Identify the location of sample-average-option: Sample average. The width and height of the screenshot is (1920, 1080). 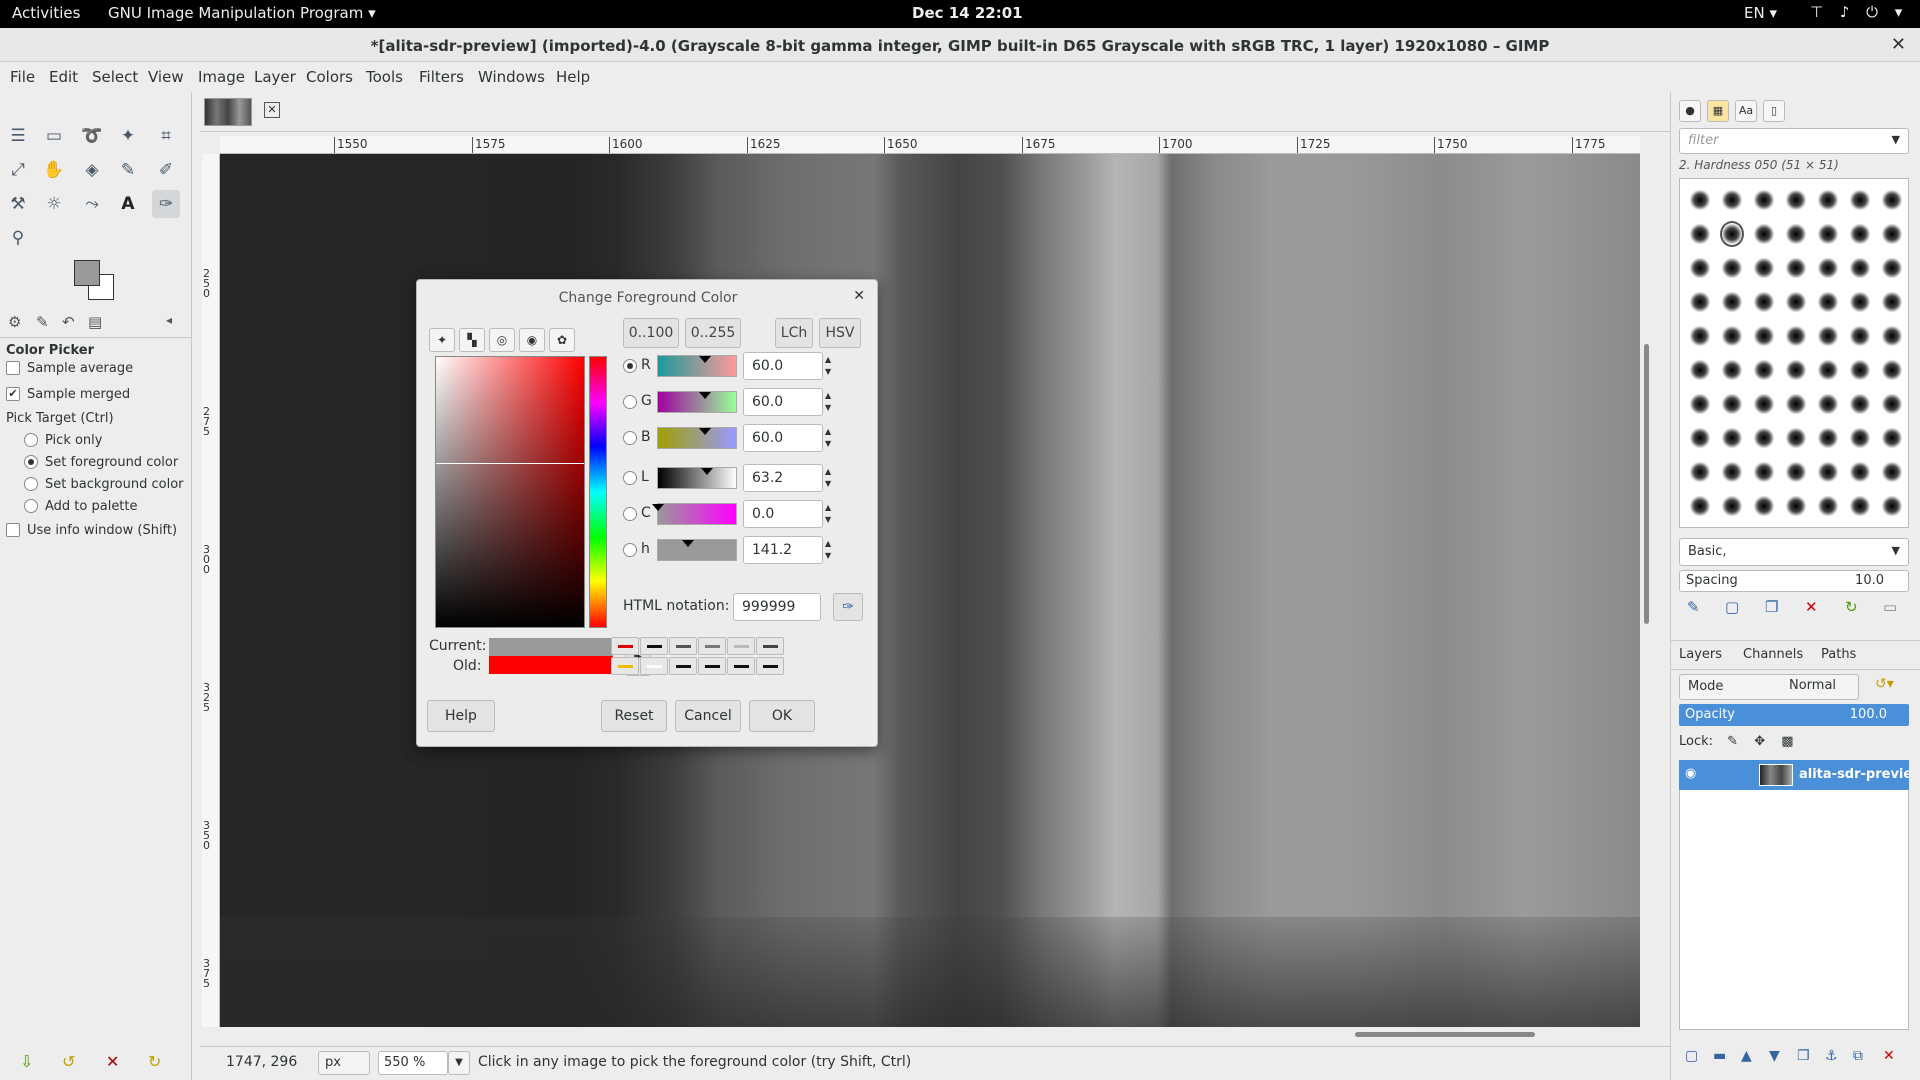
(69, 368).